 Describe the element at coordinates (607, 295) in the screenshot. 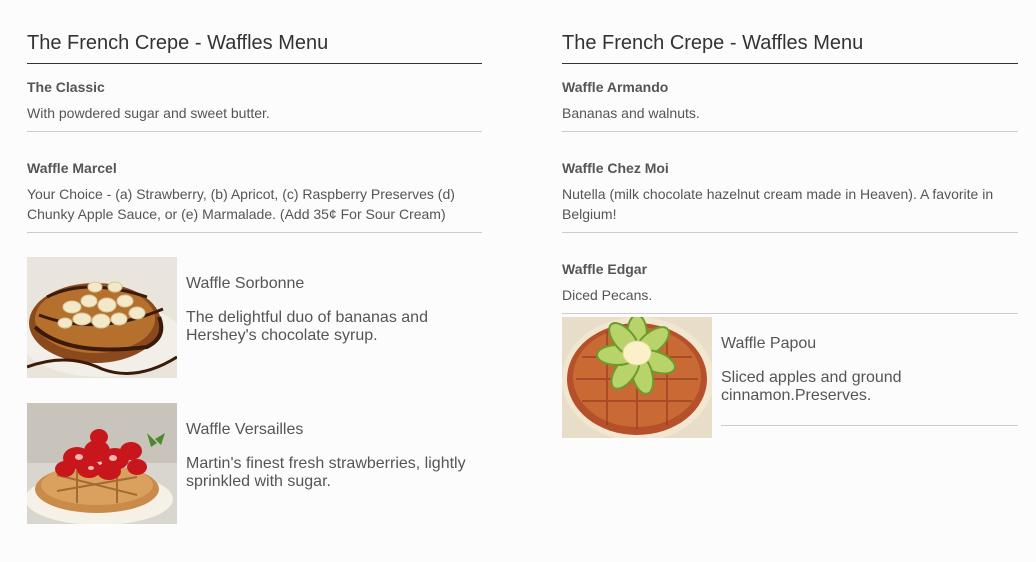

I see `menu-item-description: Diced Pecans.` at that location.